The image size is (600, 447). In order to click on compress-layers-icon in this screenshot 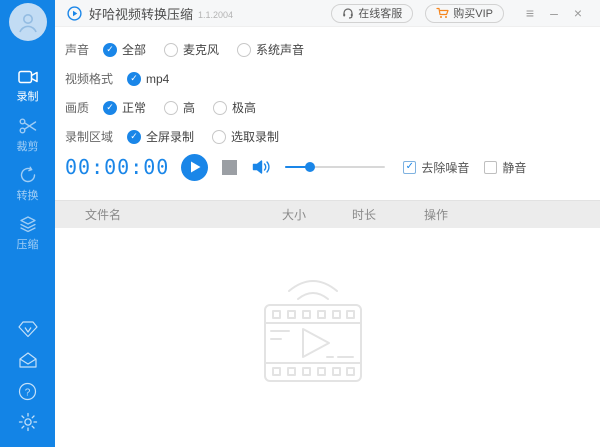, I will do `click(28, 224)`.